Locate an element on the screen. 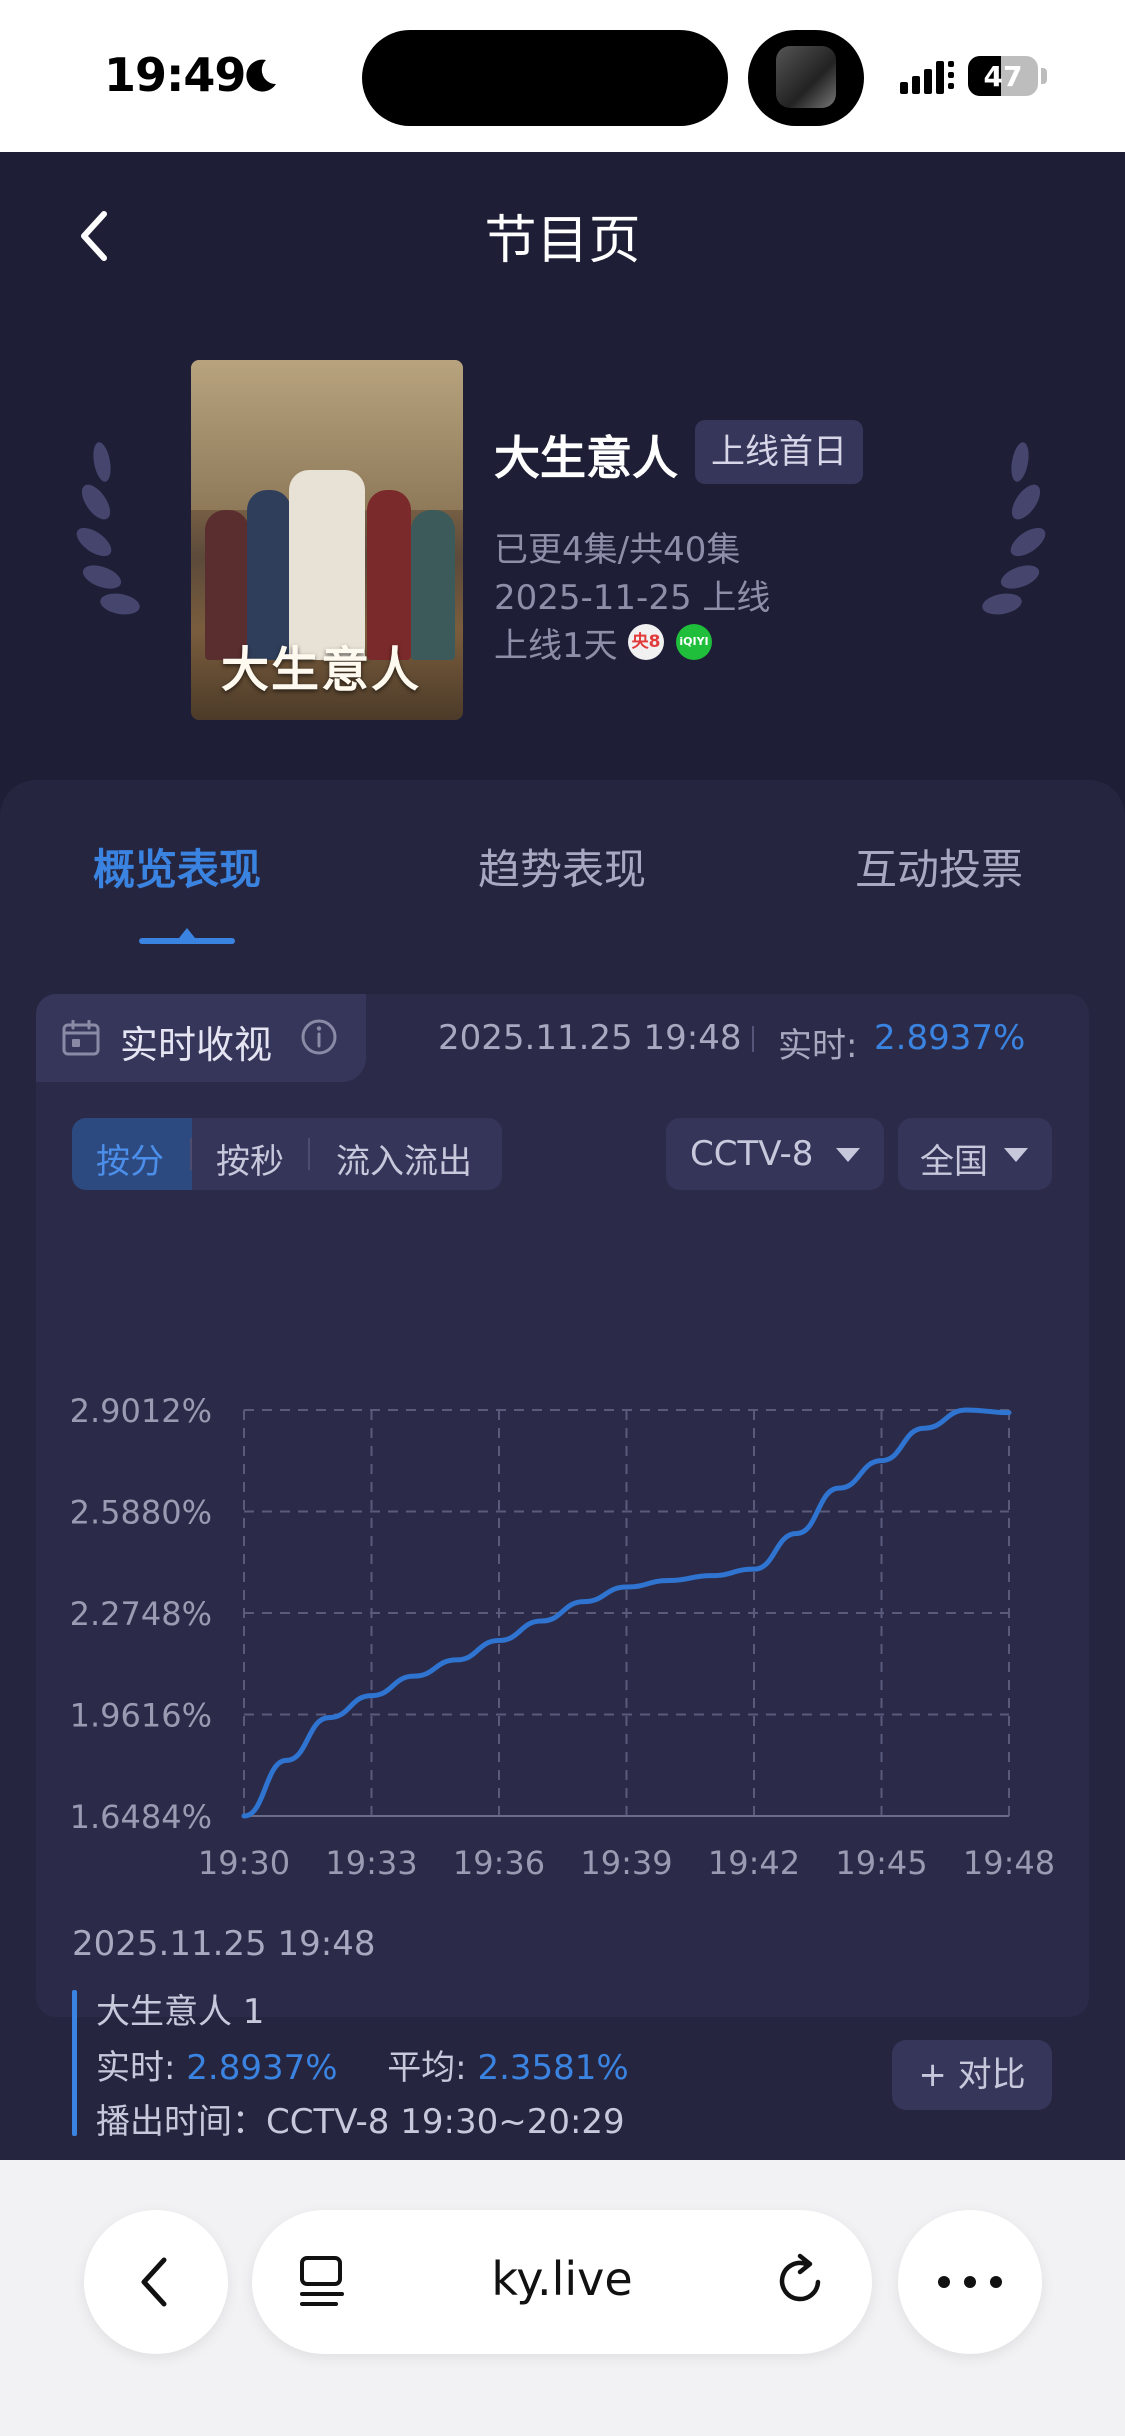 The image size is (1125, 2436). iqiyi-label: iQIYI is located at coordinates (694, 641).